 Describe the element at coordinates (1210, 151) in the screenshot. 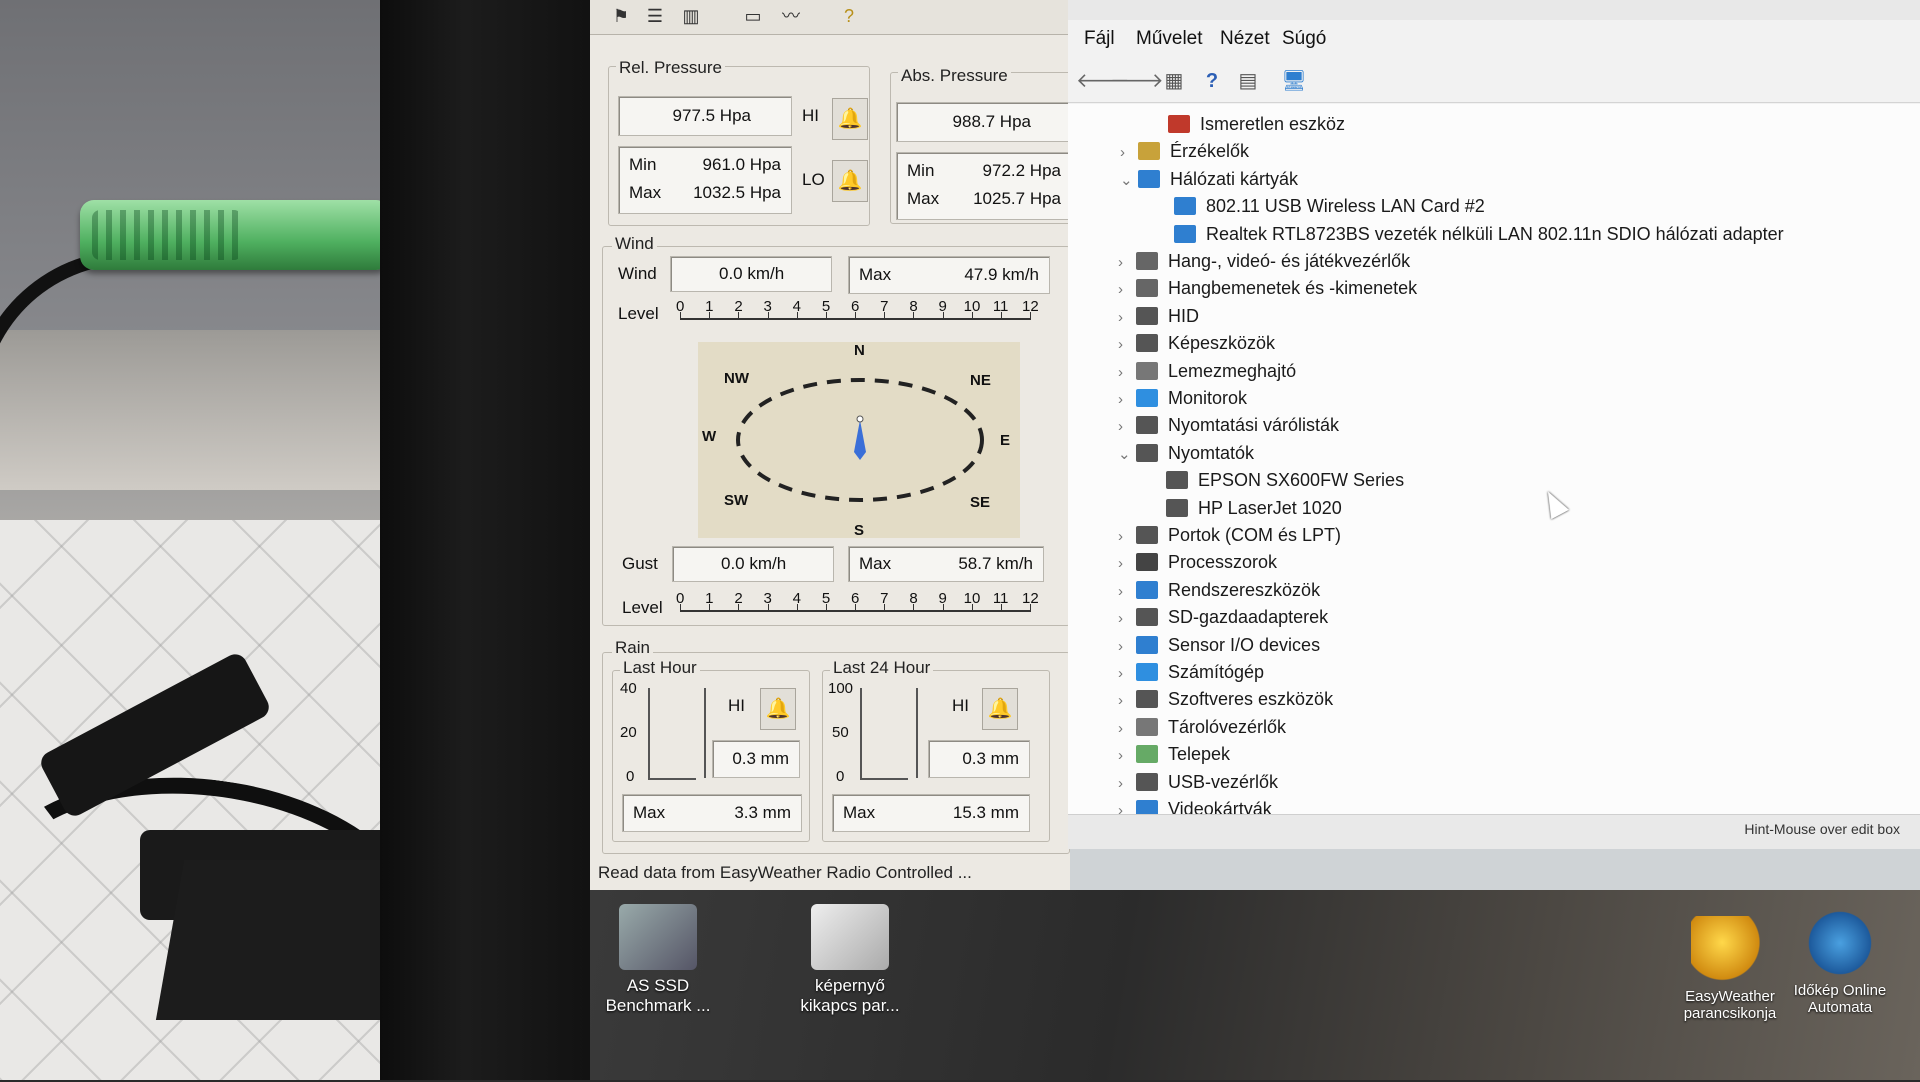

I see `tree-item-label: Érzékelők` at that location.